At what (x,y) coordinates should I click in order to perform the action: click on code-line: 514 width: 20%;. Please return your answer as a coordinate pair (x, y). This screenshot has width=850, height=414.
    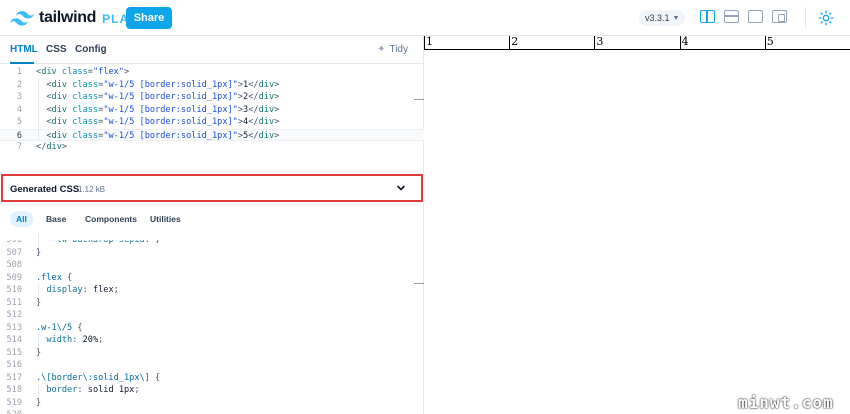
    Looking at the image, I should click on (212, 340).